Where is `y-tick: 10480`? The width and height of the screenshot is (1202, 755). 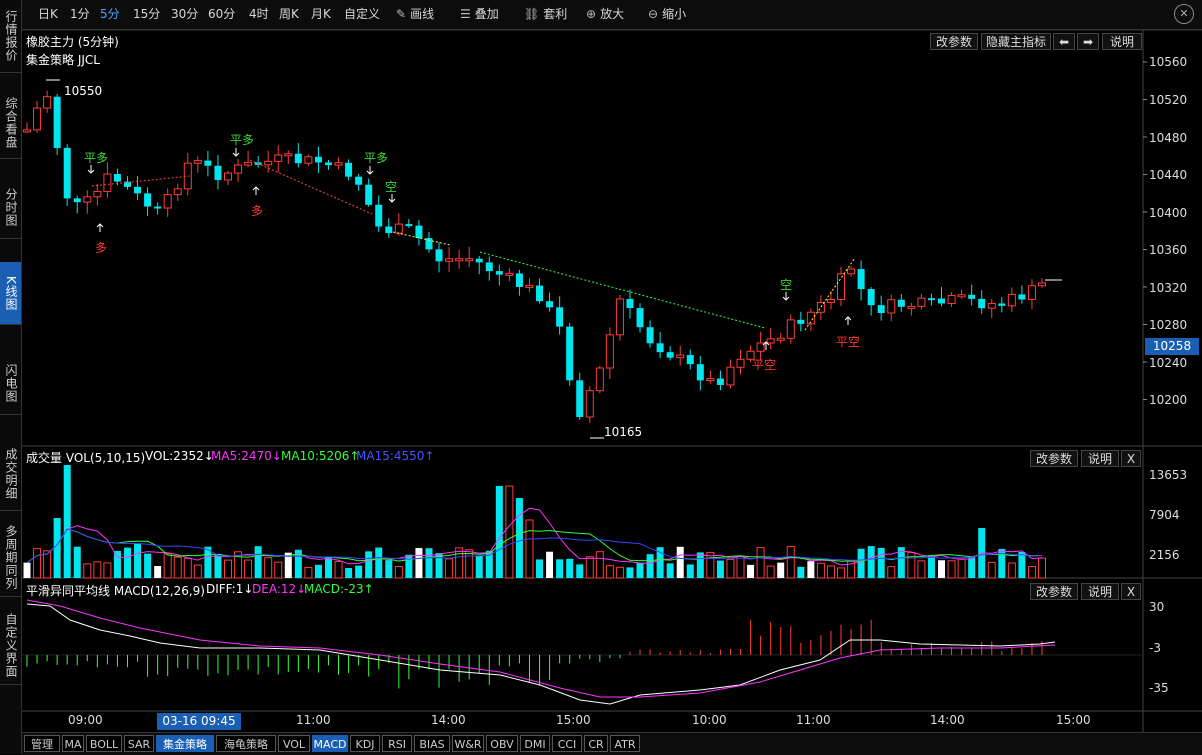
y-tick: 10480 is located at coordinates (1168, 138).